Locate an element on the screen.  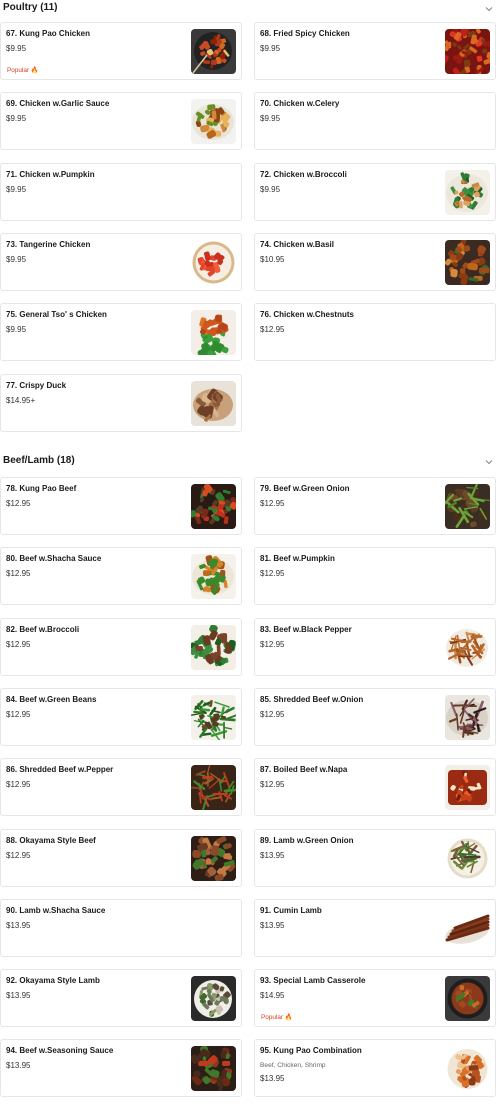
menu-item-card: 89. Lamb w.Green Onion $13.95 is located at coordinates (375, 857).